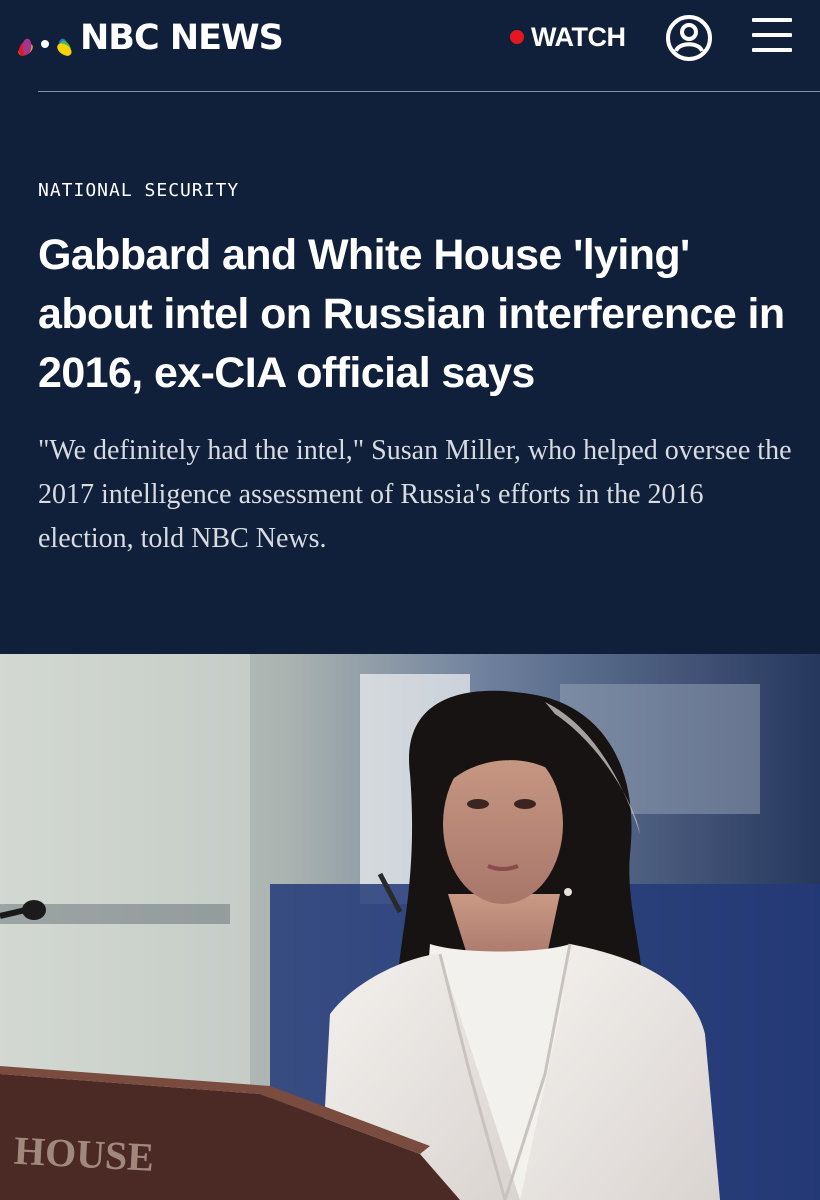  I want to click on nbc-news-logo: NBC NEWS, so click(151, 38).